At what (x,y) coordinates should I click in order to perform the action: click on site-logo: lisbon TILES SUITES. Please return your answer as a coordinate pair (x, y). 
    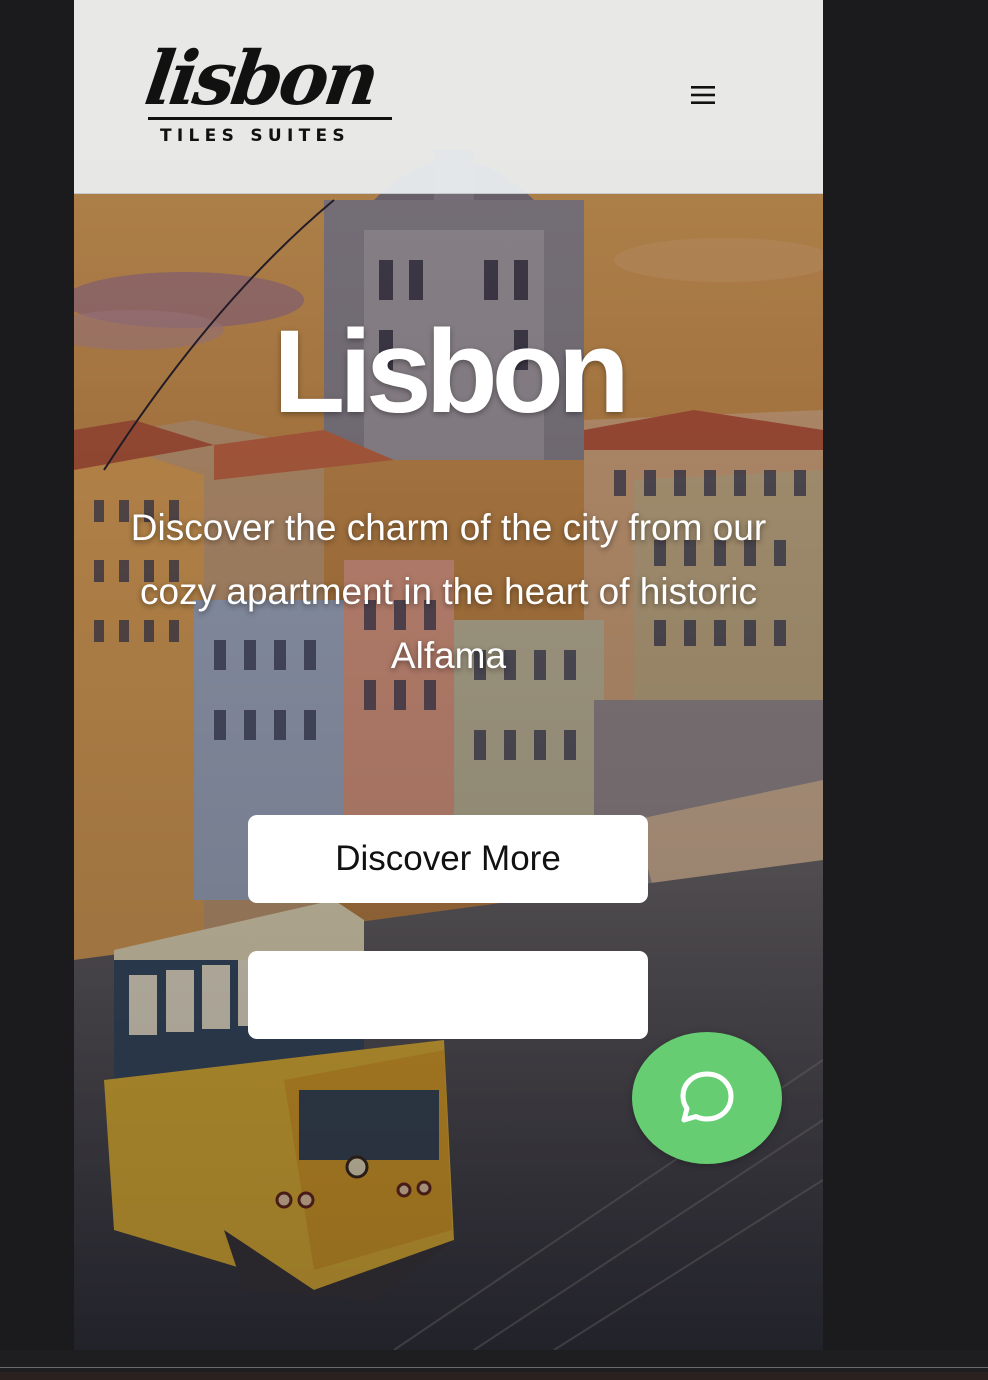
    Looking at the image, I should click on (268, 95).